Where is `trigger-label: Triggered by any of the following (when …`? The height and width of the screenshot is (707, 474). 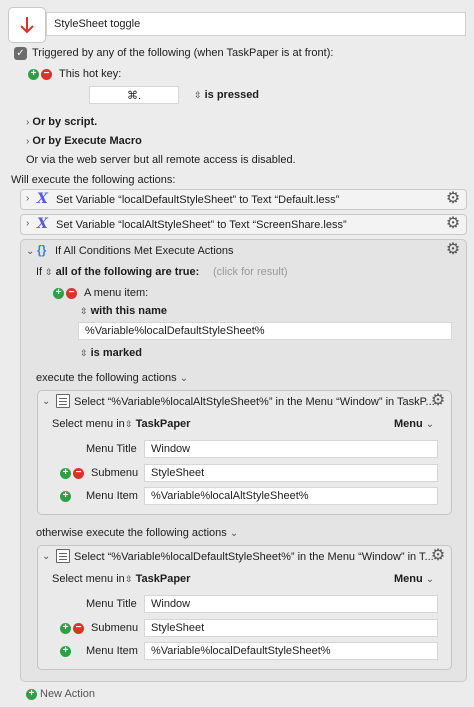
trigger-label: Triggered by any of the following (when … is located at coordinates (183, 53).